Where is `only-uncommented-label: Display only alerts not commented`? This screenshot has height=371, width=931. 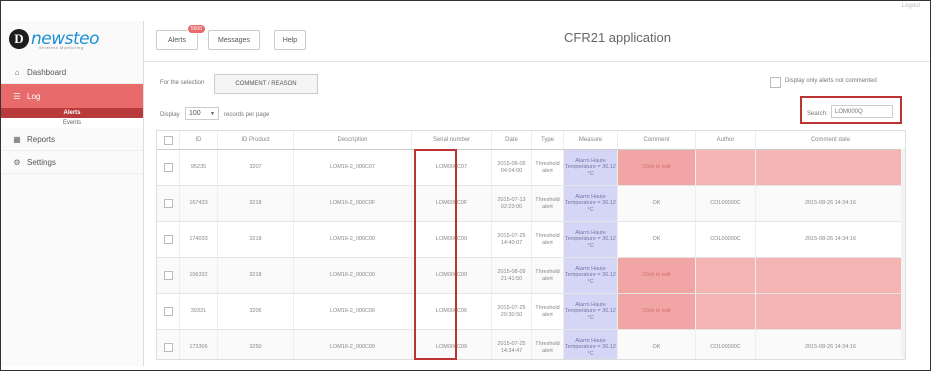 only-uncommented-label: Display only alerts not commented is located at coordinates (831, 81).